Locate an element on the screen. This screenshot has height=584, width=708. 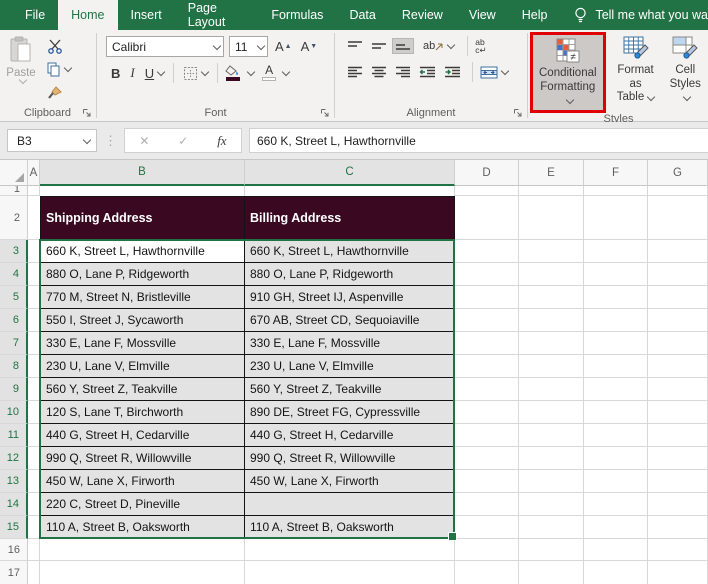
cell-G17 is located at coordinates (678, 572).